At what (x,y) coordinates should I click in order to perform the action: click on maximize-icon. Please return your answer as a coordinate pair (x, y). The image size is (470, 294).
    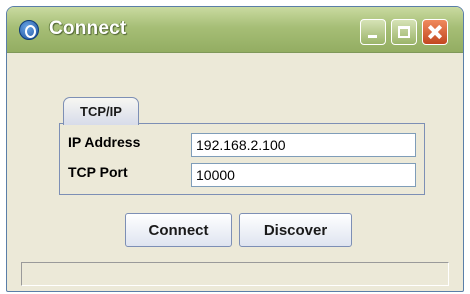
    Looking at the image, I should click on (404, 32).